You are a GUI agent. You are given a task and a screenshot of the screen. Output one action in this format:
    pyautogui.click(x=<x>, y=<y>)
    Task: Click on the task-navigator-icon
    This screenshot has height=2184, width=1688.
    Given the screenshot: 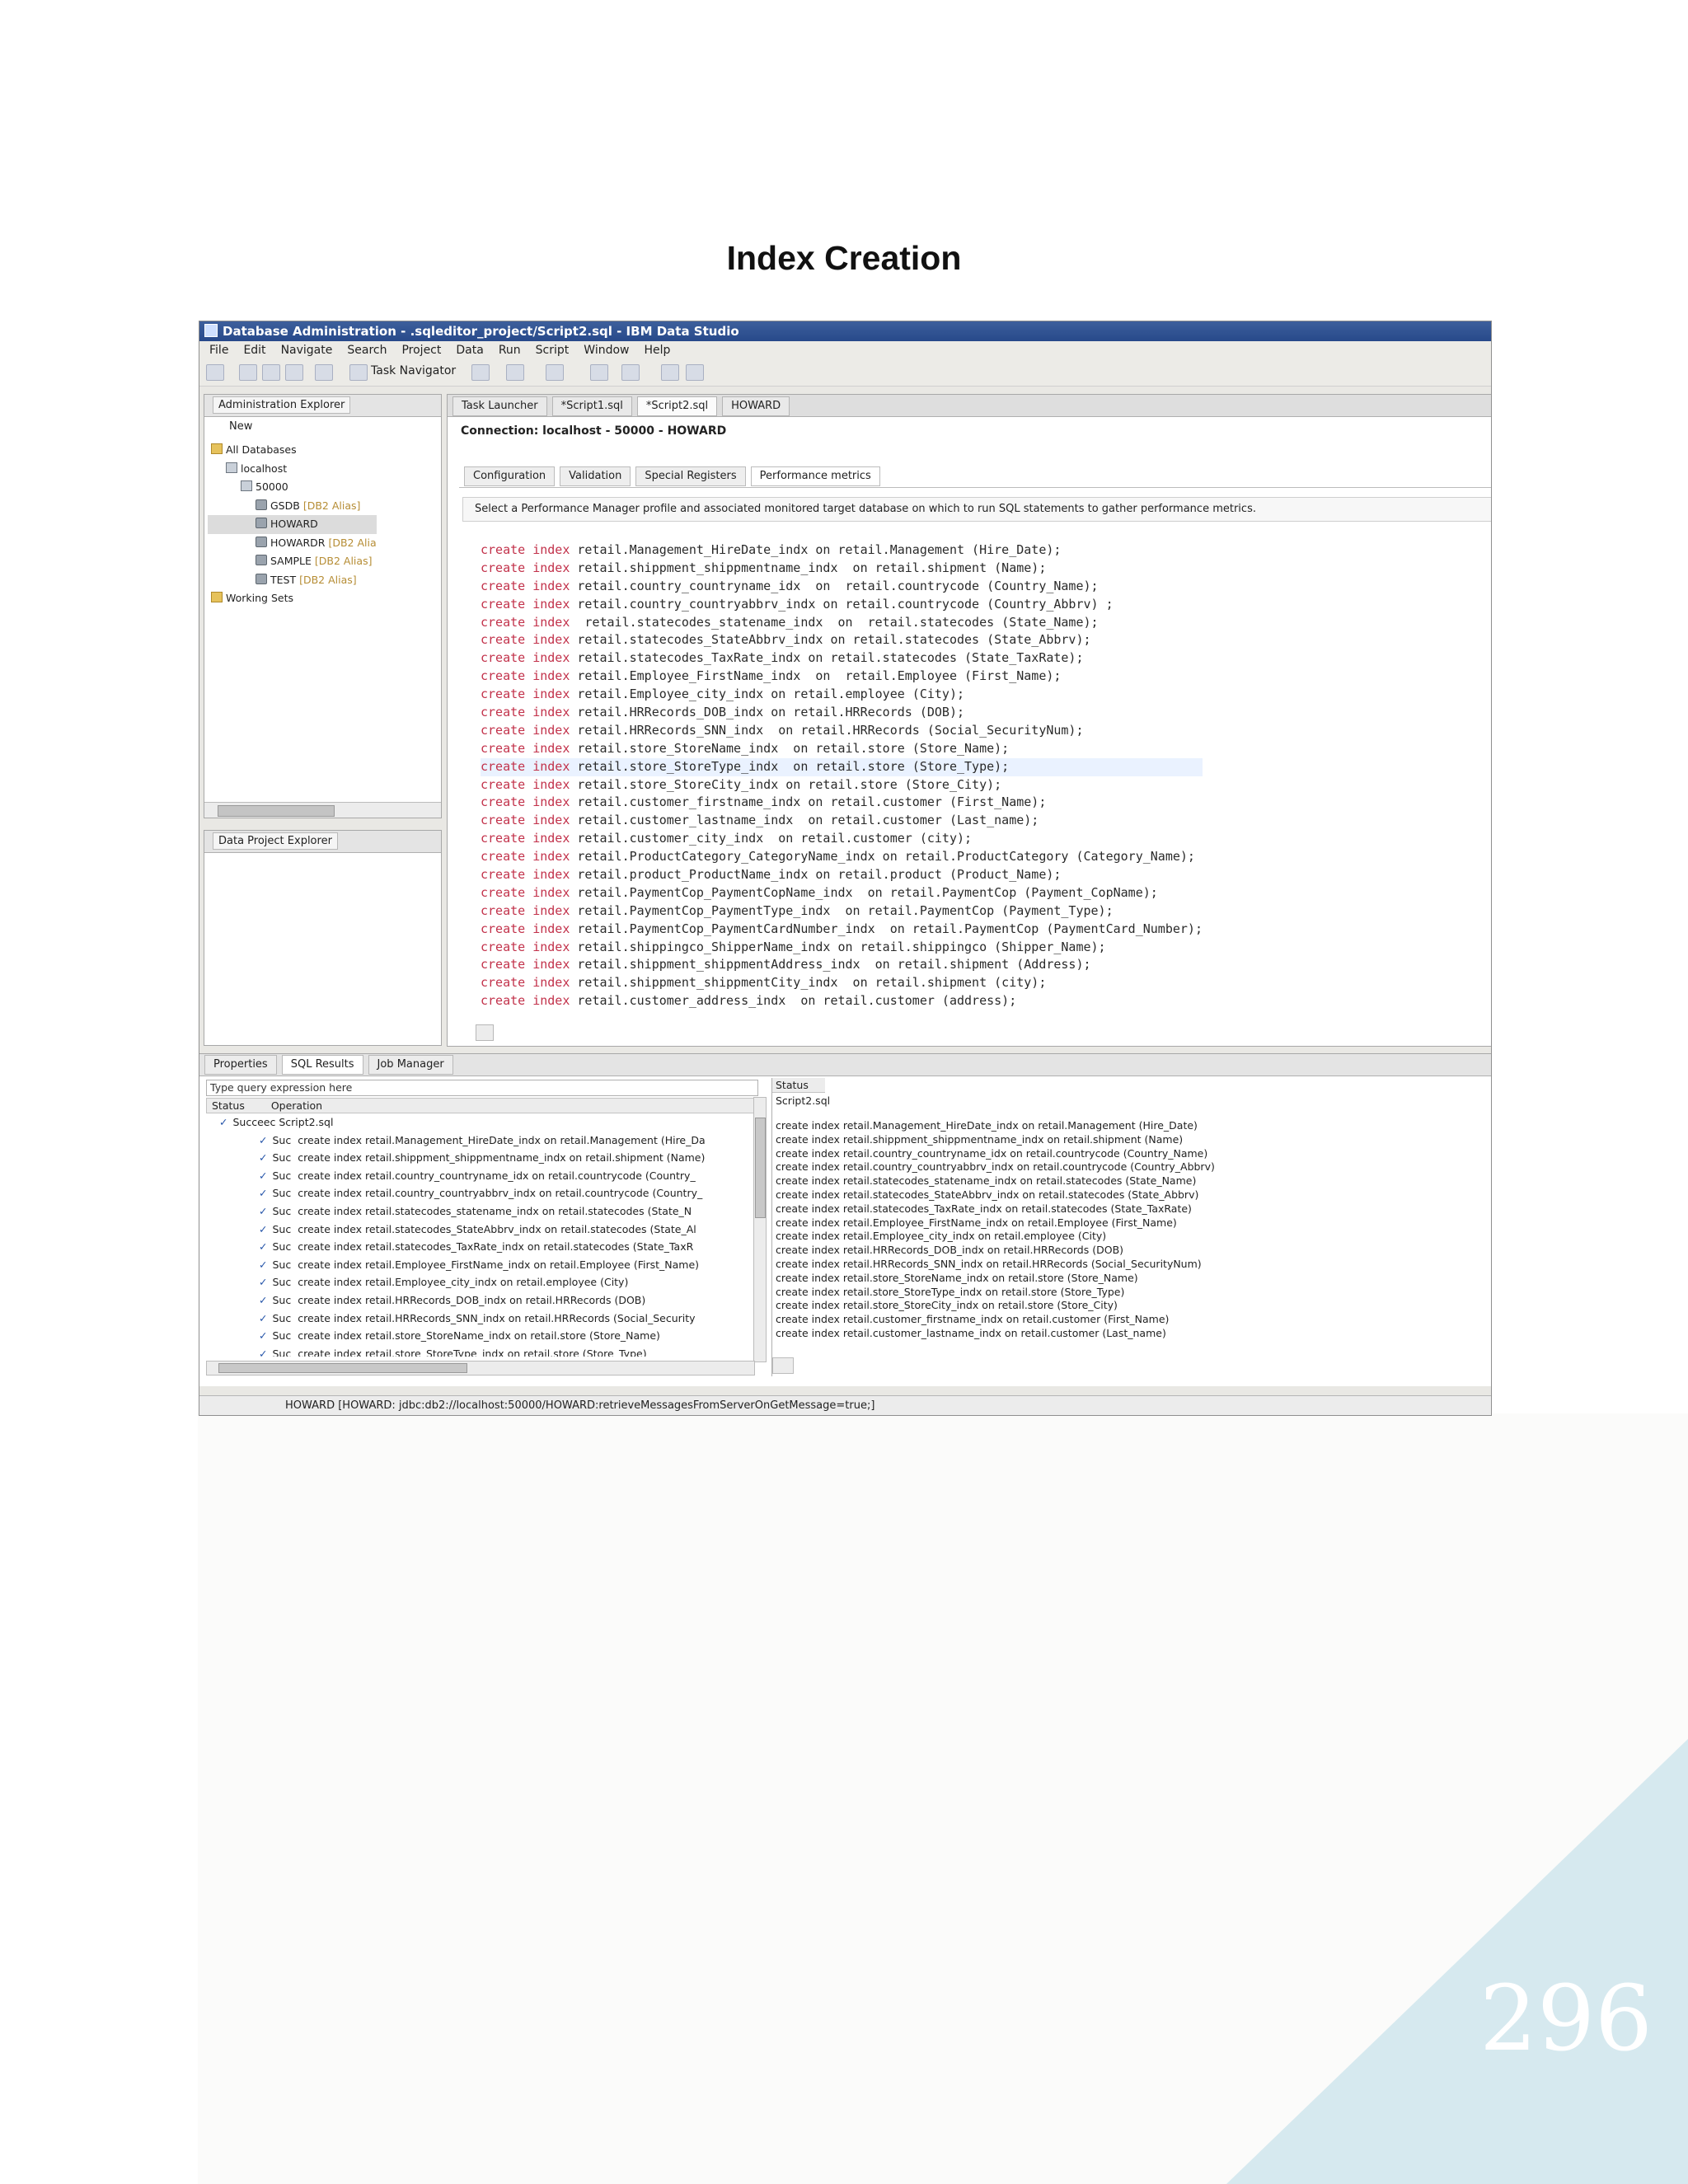 What is the action you would take?
    pyautogui.click(x=358, y=372)
    